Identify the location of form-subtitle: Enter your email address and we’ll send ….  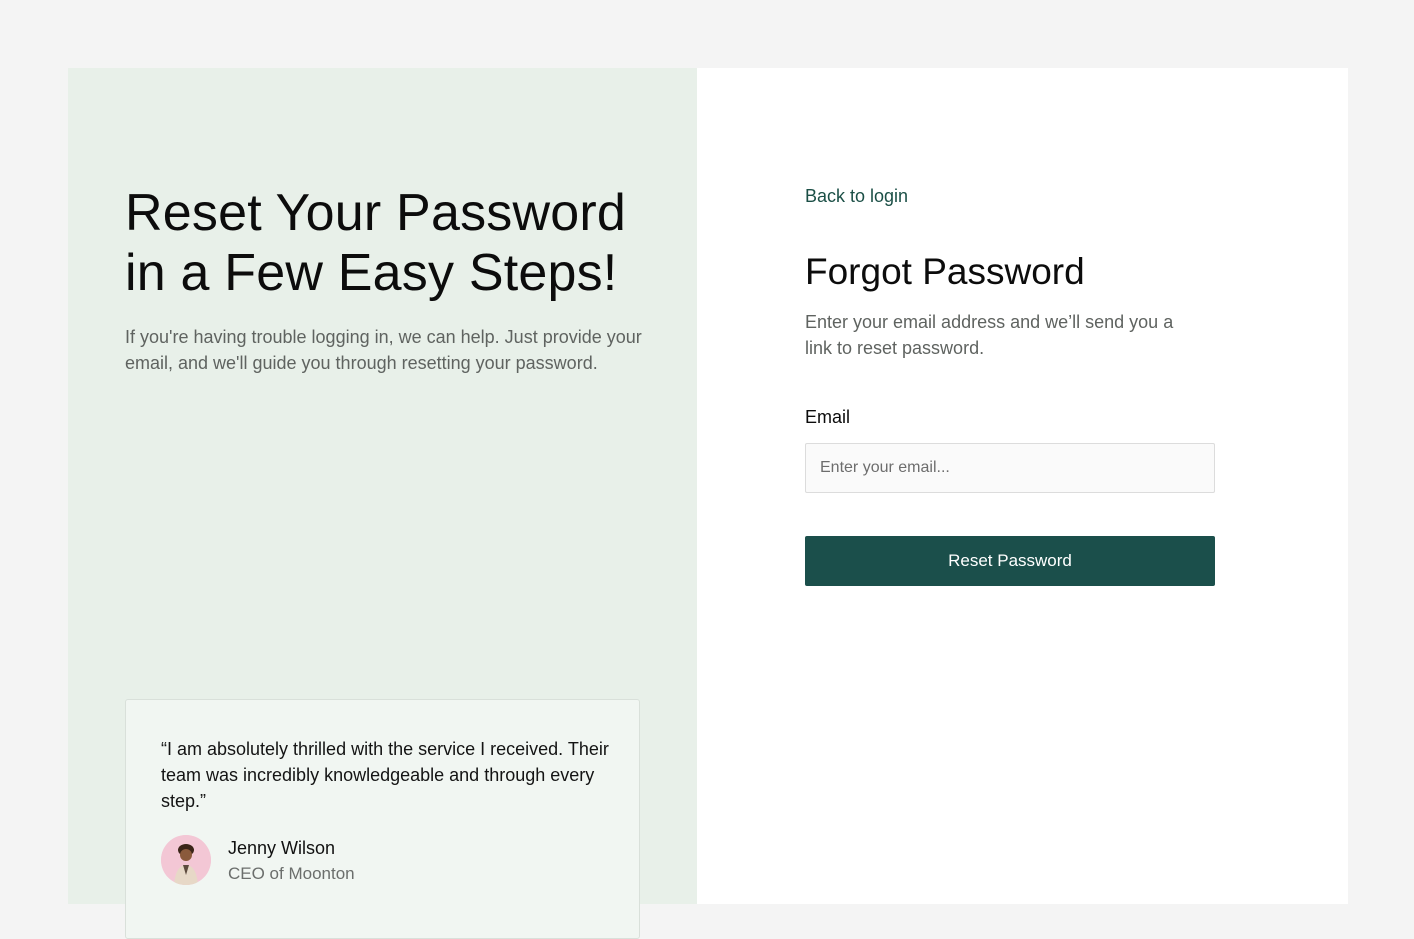
(989, 335).